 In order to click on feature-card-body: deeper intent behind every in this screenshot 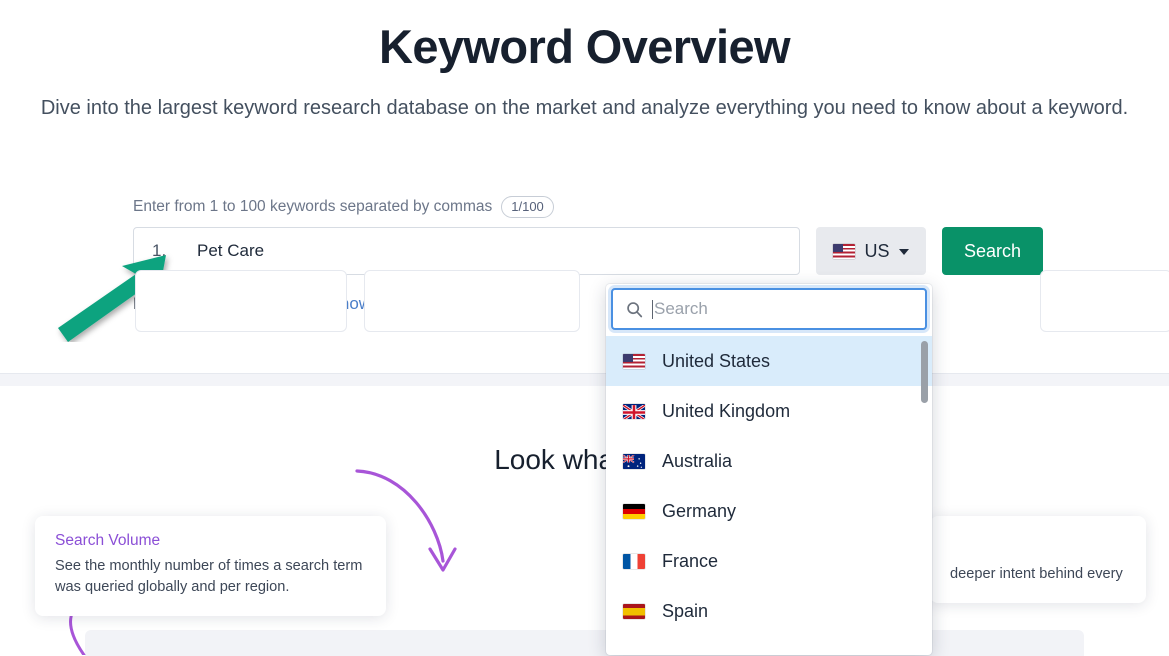, I will do `click(1036, 574)`.